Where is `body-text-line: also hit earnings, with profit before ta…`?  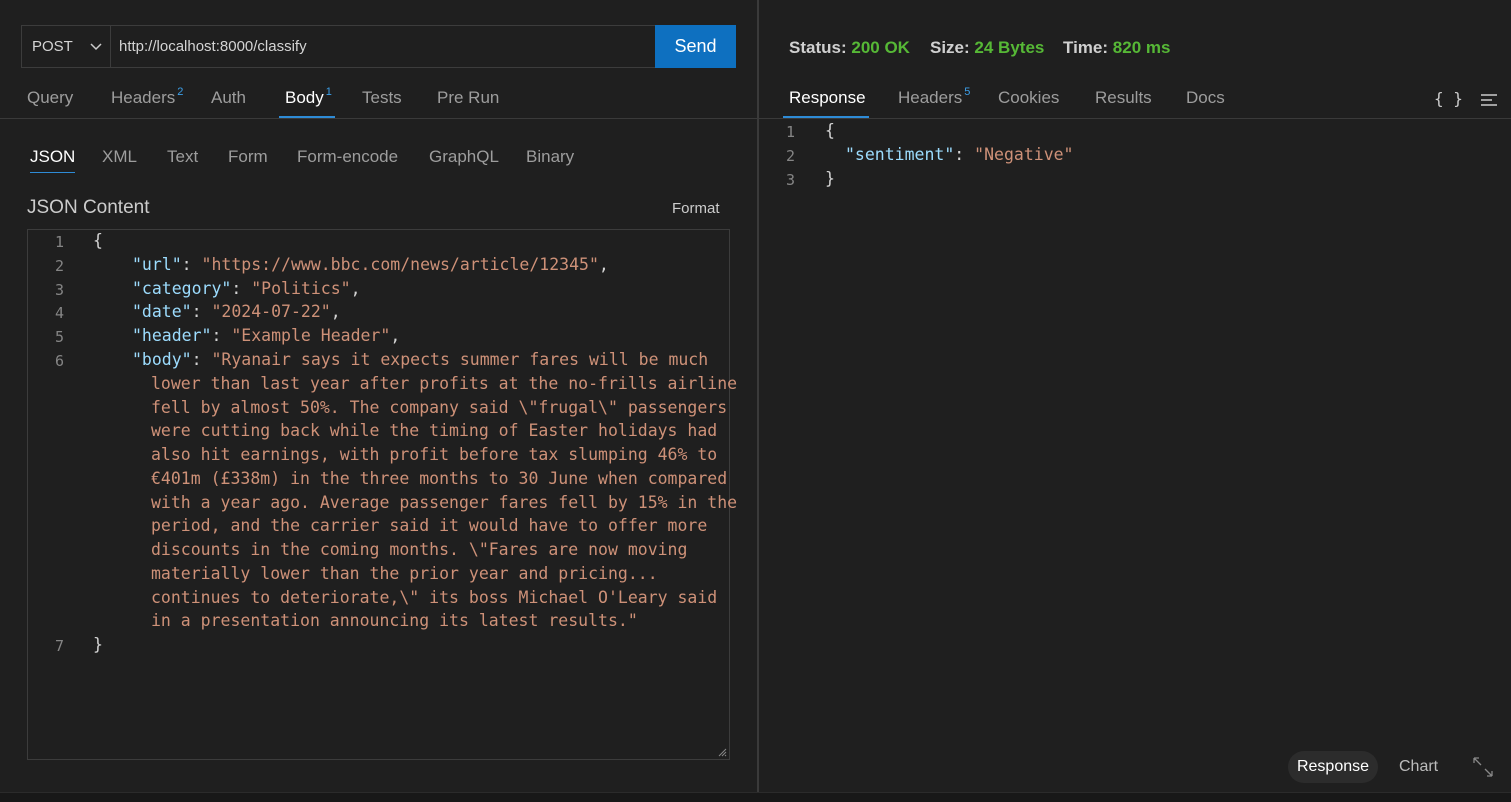
body-text-line: also hit earnings, with profit before ta… is located at coordinates (434, 454).